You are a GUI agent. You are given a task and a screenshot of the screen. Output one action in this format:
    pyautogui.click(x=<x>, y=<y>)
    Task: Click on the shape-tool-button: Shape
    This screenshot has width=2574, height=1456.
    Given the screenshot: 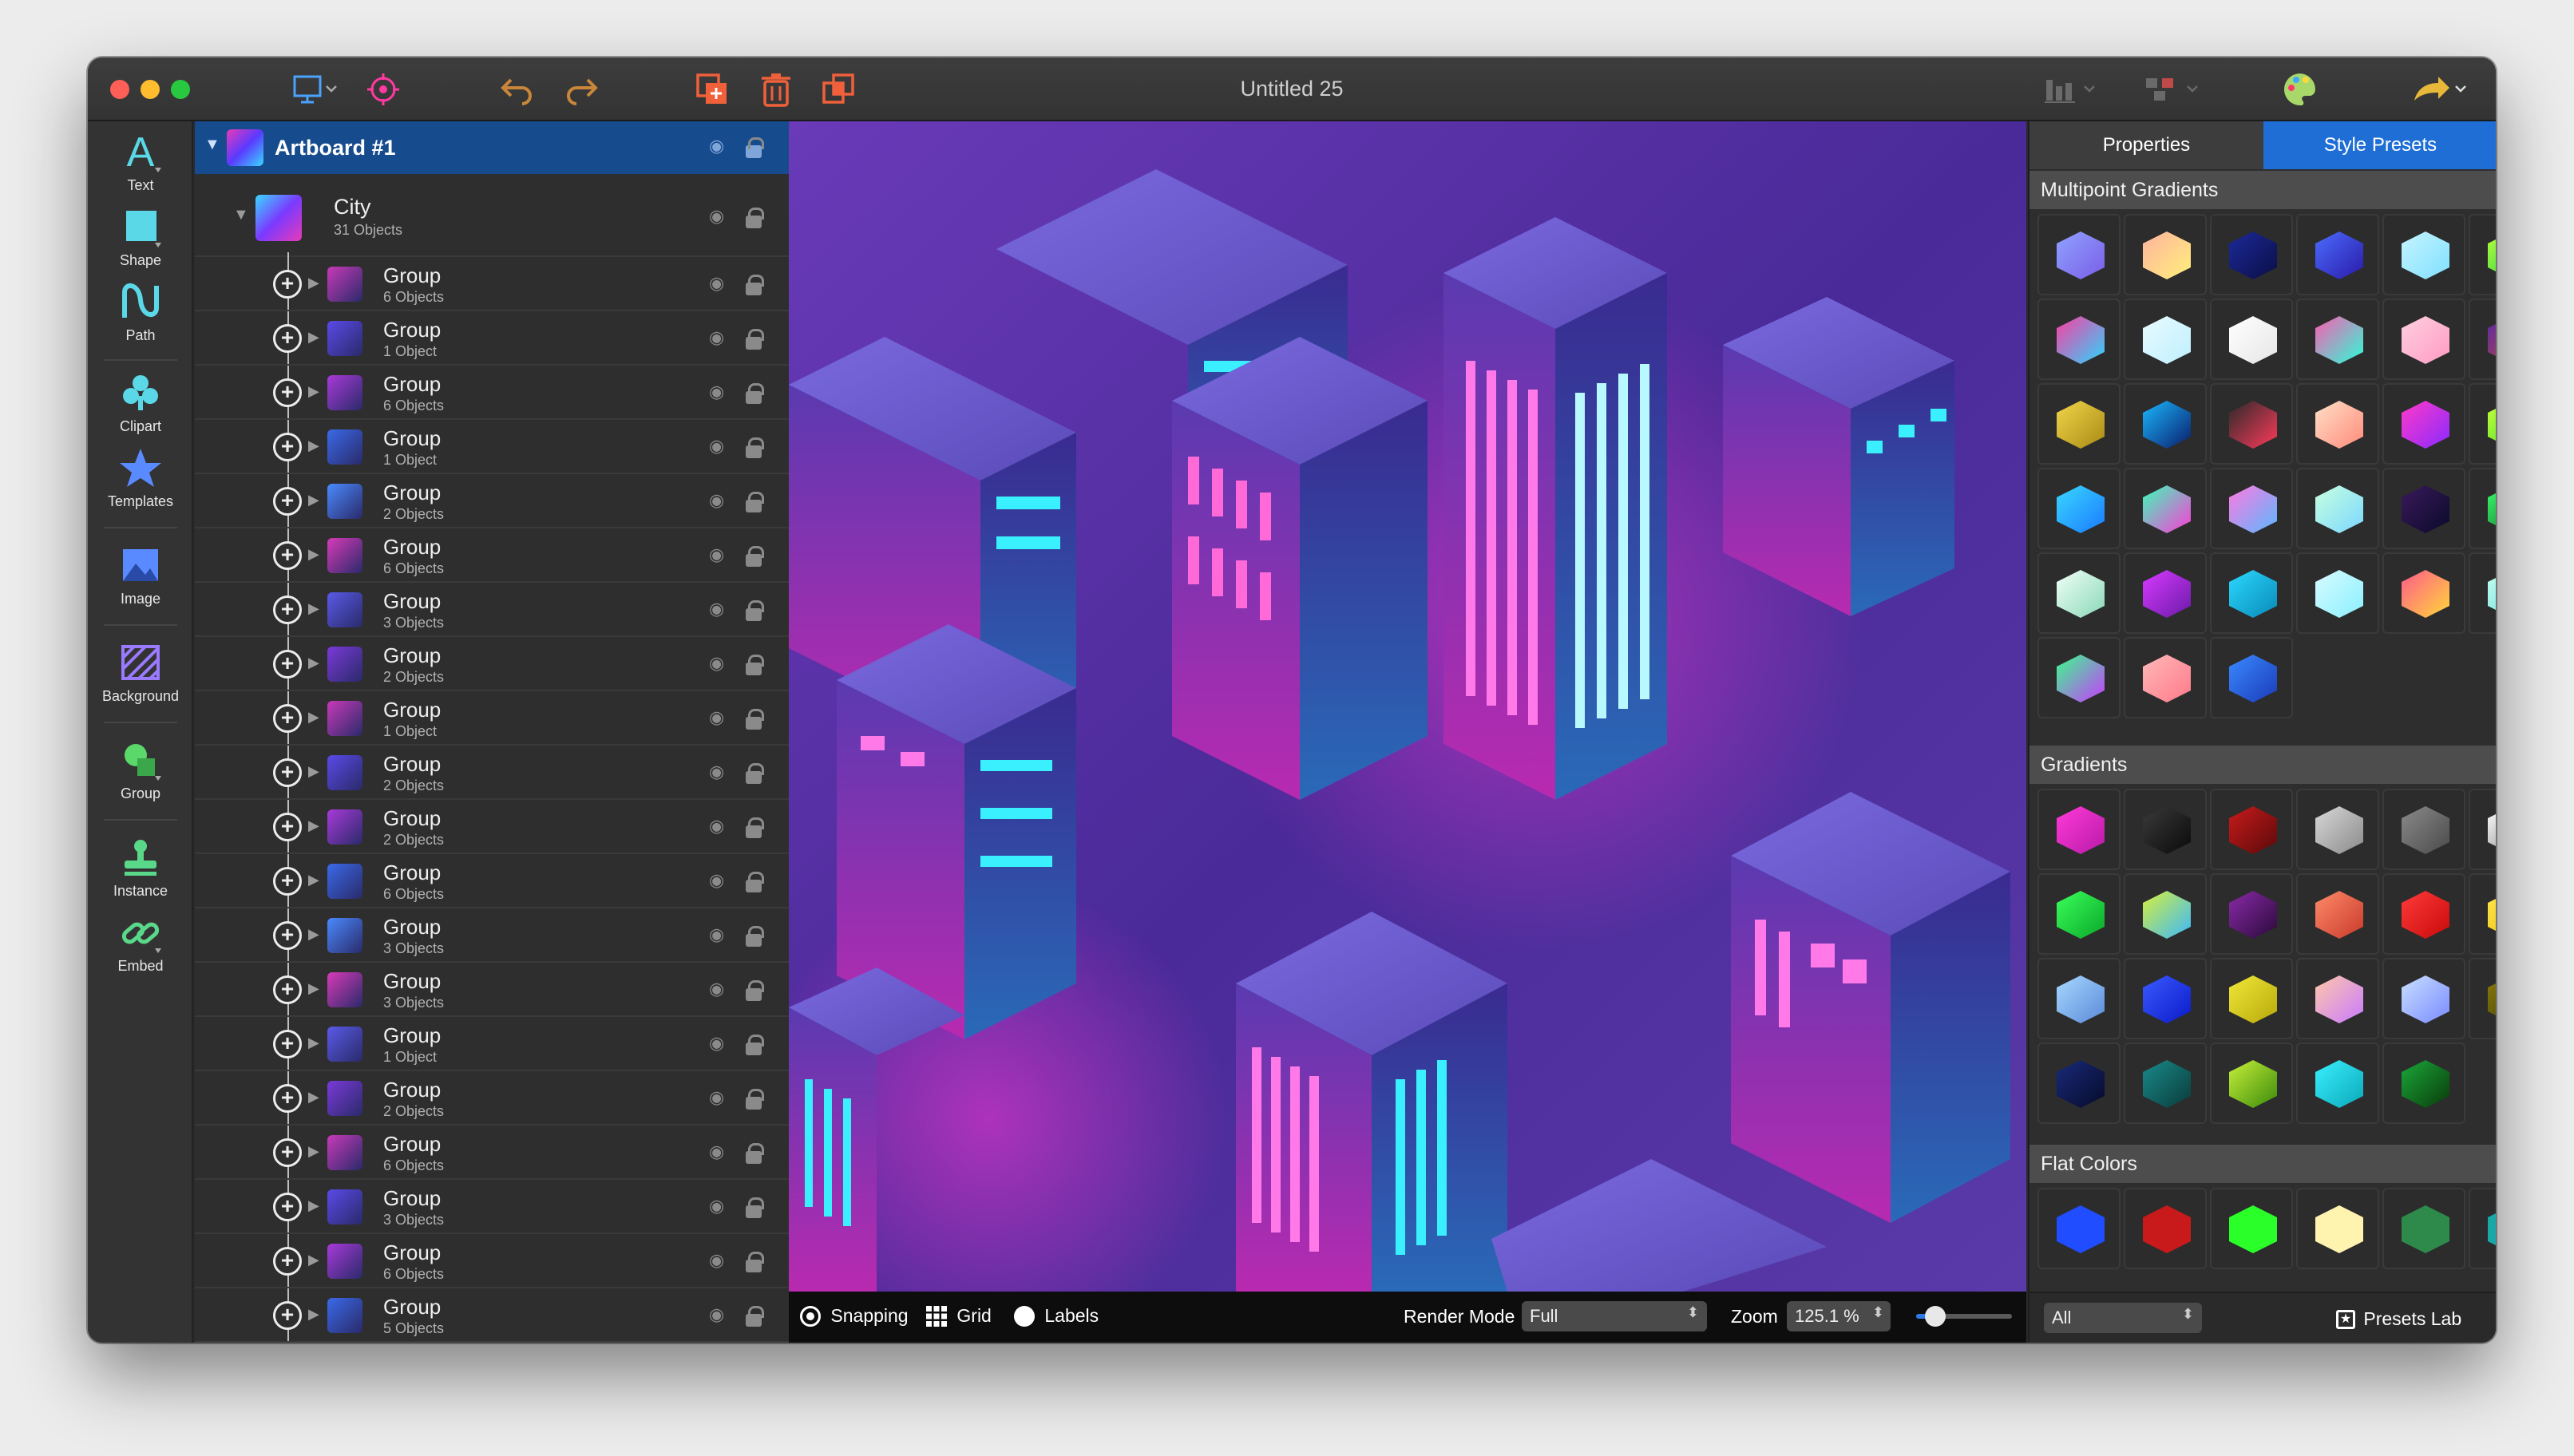 What is the action you would take?
    pyautogui.click(x=140, y=237)
    